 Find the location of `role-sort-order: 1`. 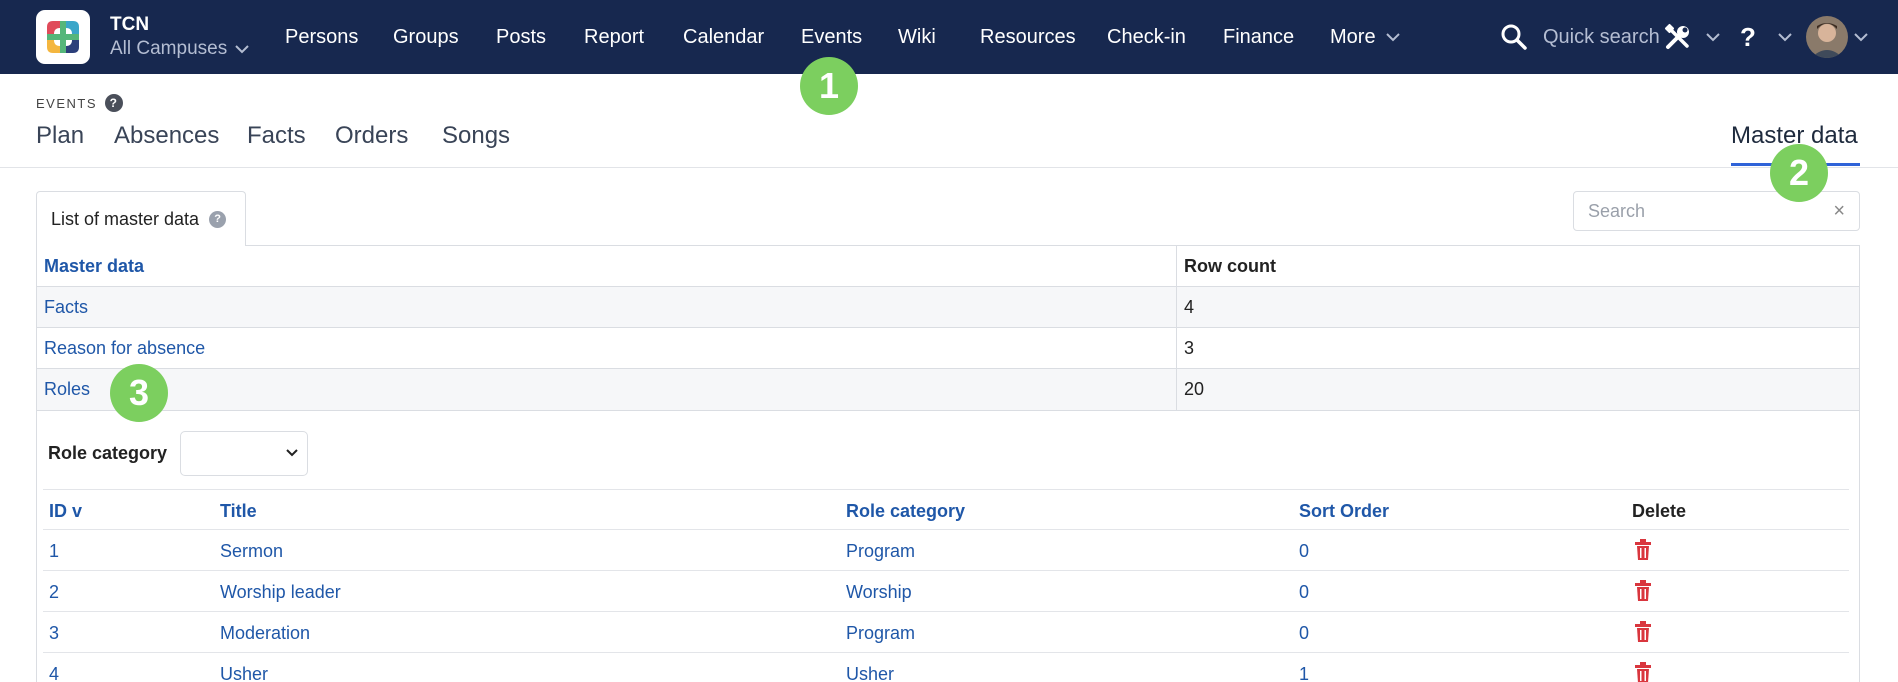

role-sort-order: 1 is located at coordinates (1304, 673).